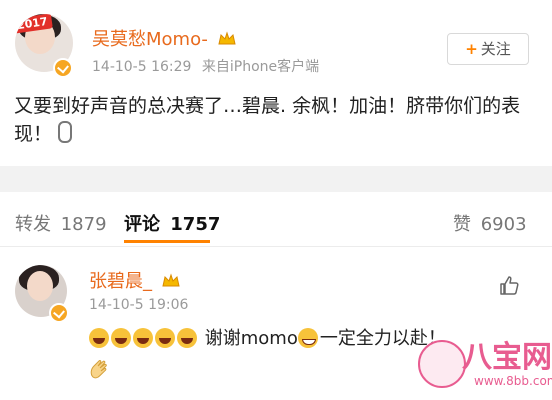 The image size is (552, 400). What do you see at coordinates (65, 132) in the screenshot?
I see `mic-icon` at bounding box center [65, 132].